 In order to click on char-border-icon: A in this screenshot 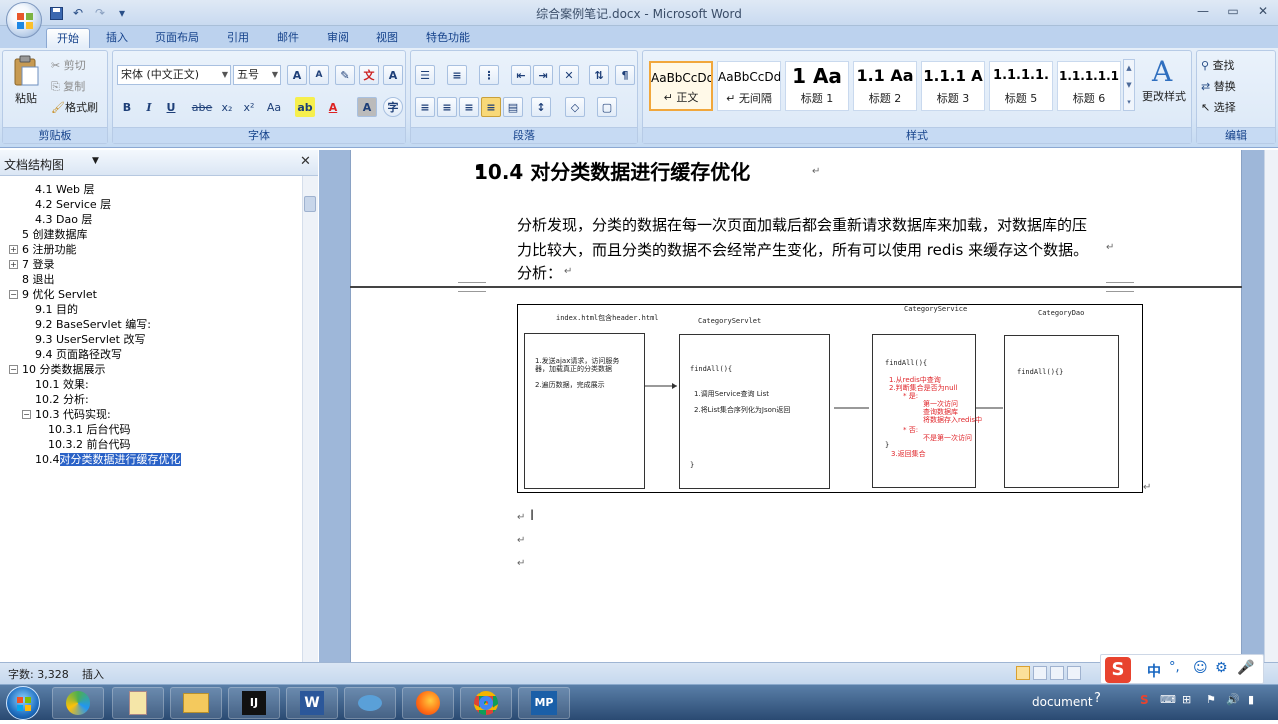, I will do `click(393, 75)`.